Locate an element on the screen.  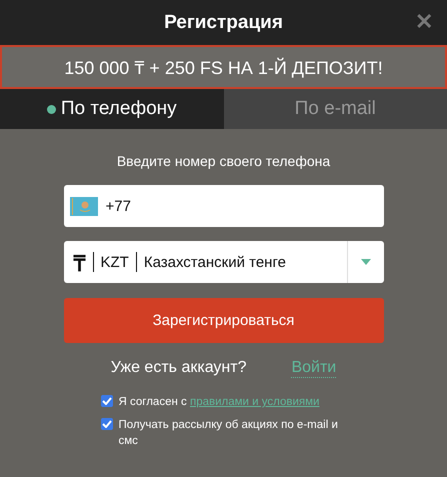
currency-select: ₸ KZT Казахстанский тенге is located at coordinates (224, 262).